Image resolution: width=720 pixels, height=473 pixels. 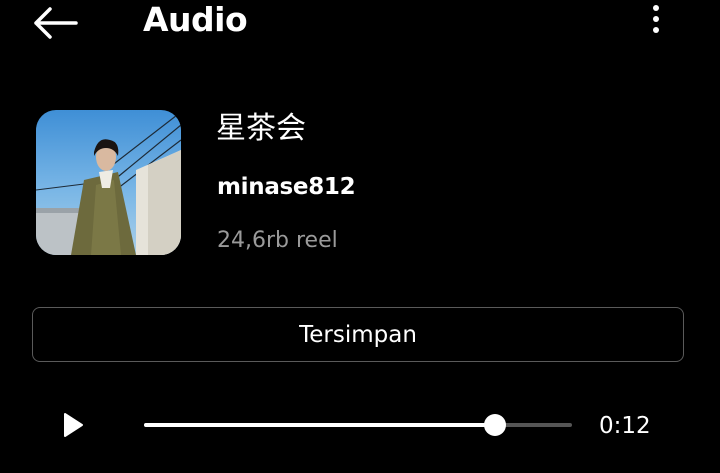 What do you see at coordinates (277, 240) in the screenshot?
I see `reels-count: 24,6rb reel` at bounding box center [277, 240].